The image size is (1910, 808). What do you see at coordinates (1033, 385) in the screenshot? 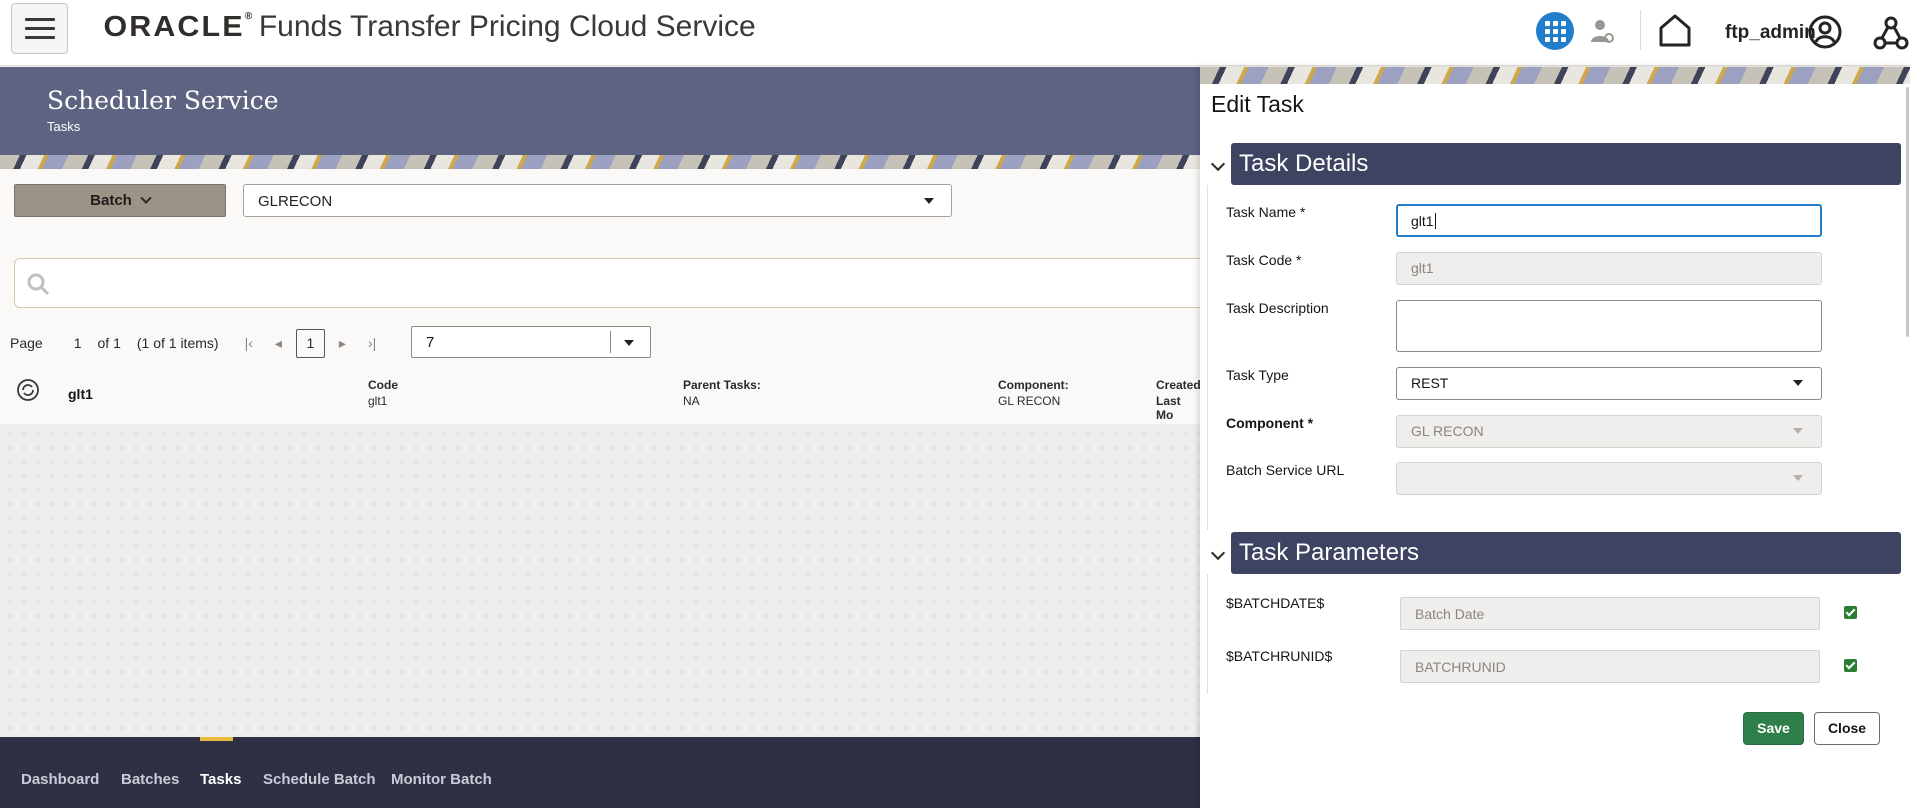
I see `component-label: Component:` at bounding box center [1033, 385].